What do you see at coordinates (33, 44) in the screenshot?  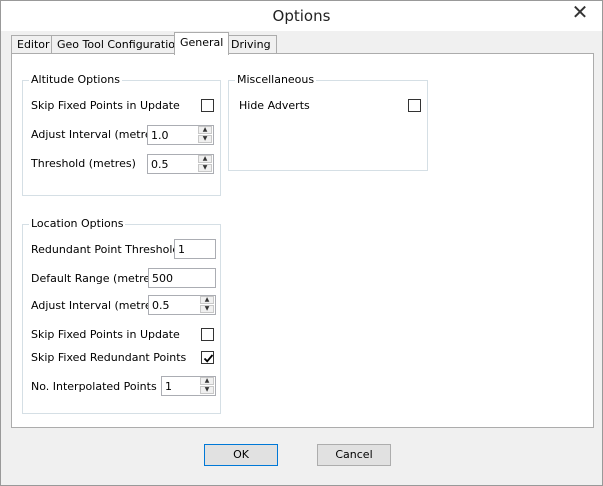 I see `tab-editor: Editor` at bounding box center [33, 44].